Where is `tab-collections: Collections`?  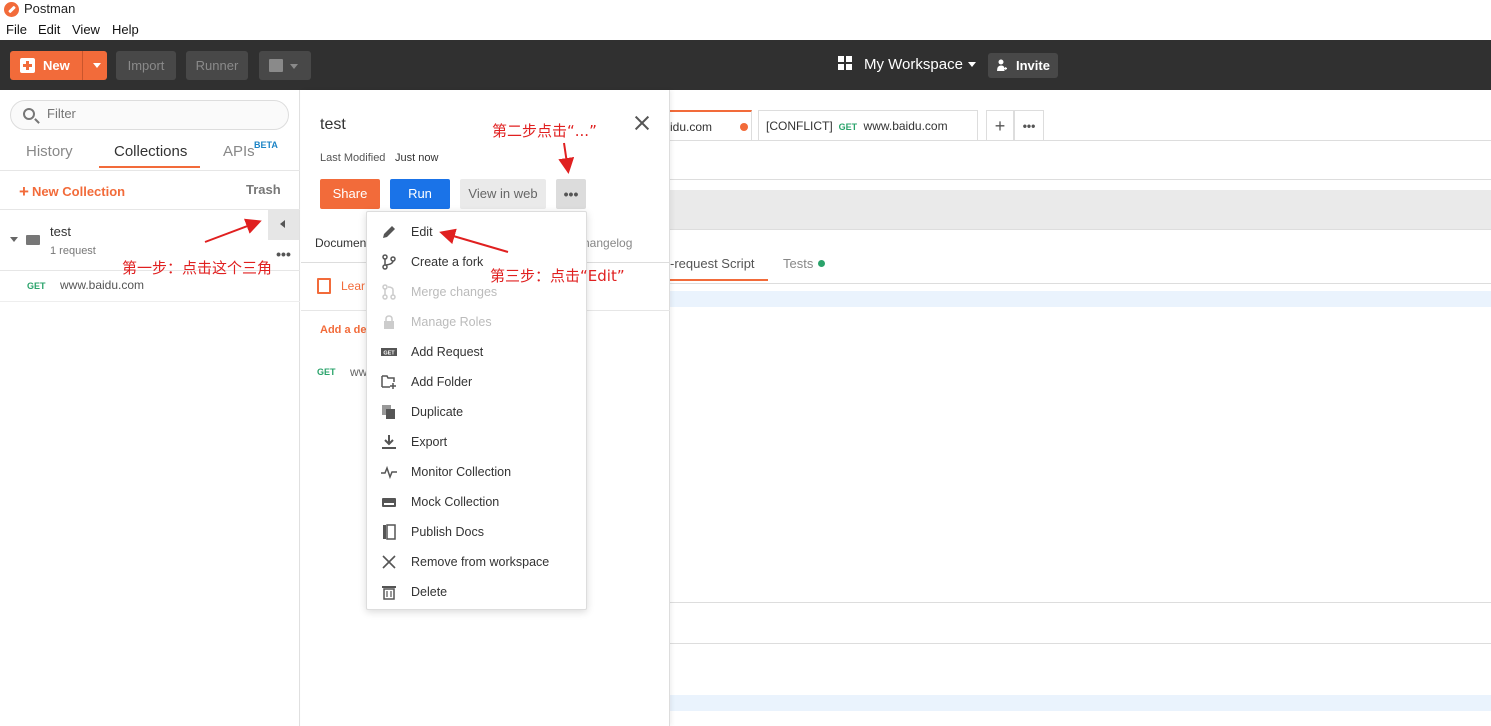 tab-collections: Collections is located at coordinates (150, 151).